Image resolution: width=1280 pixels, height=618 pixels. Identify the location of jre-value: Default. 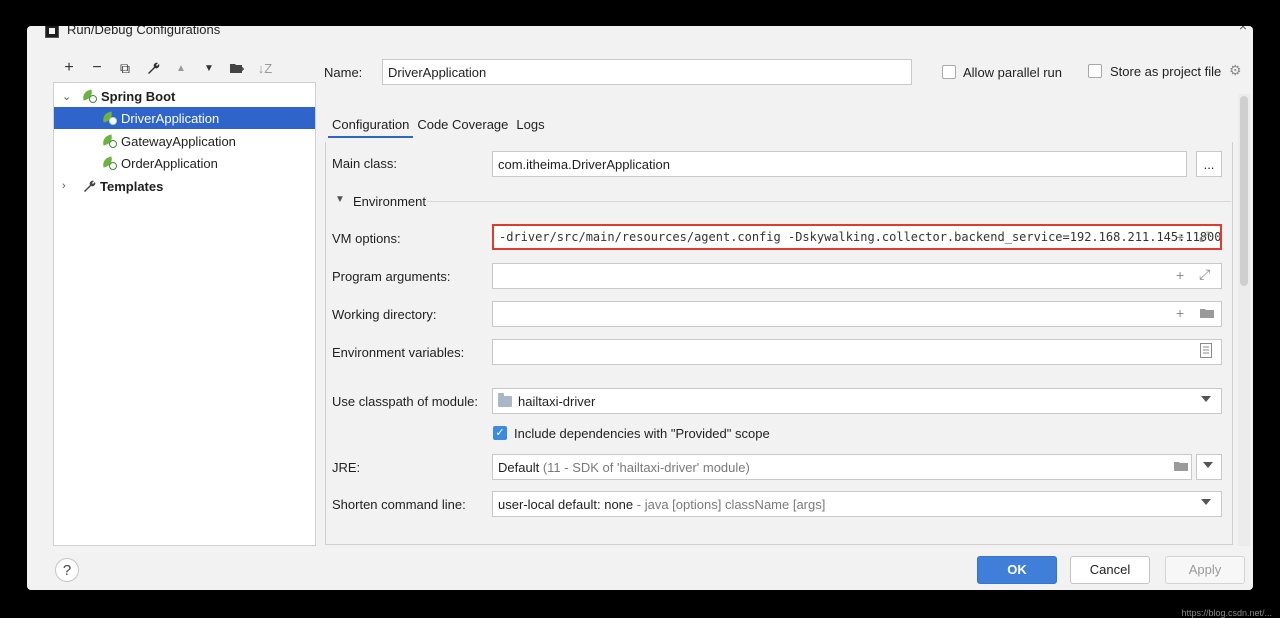
(519, 467).